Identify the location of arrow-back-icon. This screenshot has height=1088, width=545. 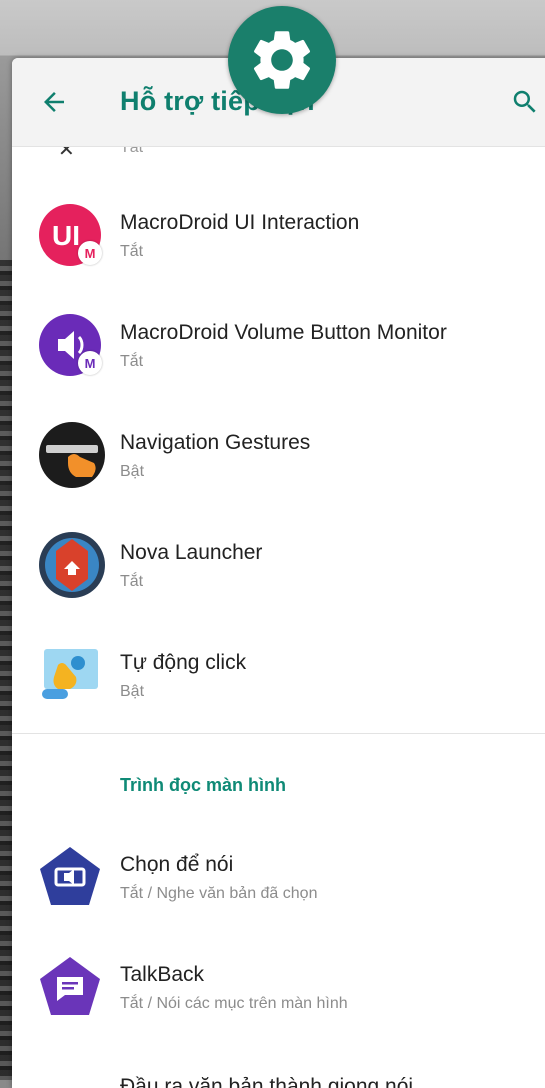
(54, 102).